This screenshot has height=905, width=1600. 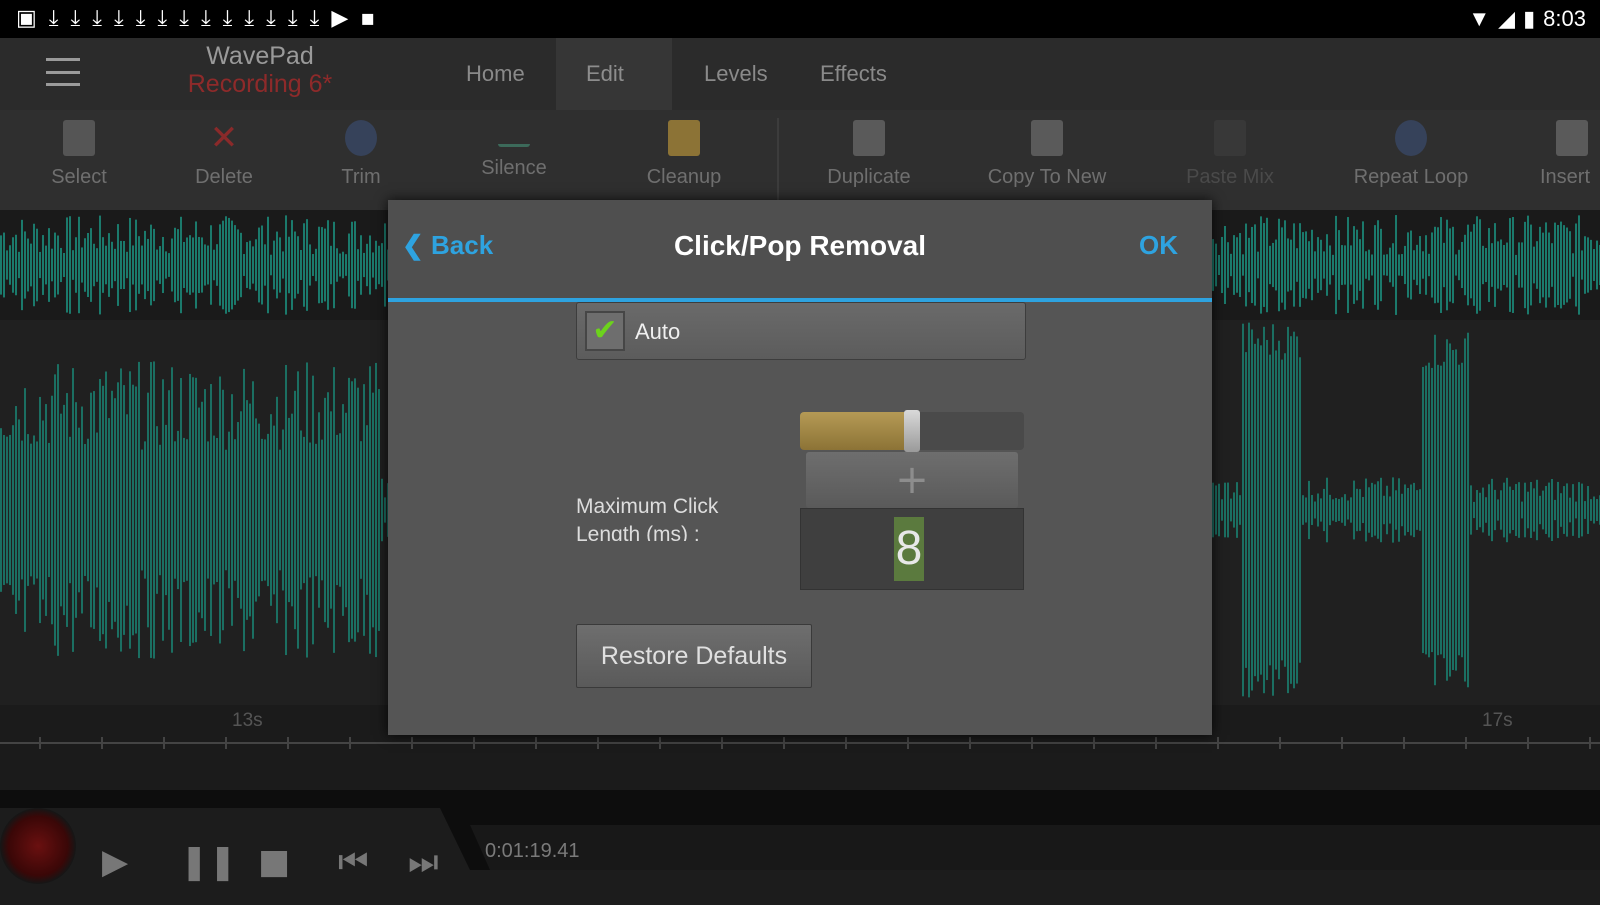 I want to click on increment-button: +, so click(x=912, y=480).